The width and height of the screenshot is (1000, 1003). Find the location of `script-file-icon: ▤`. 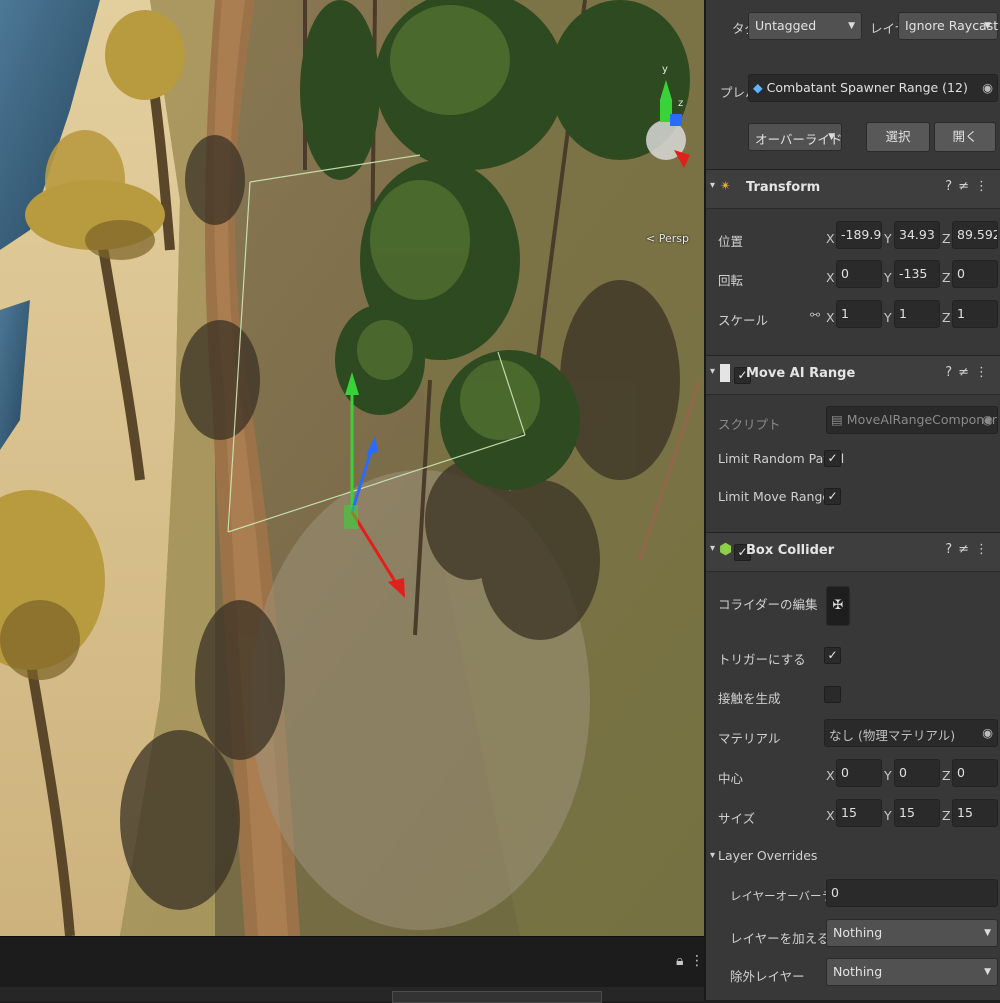

script-file-icon: ▤ is located at coordinates (837, 419).